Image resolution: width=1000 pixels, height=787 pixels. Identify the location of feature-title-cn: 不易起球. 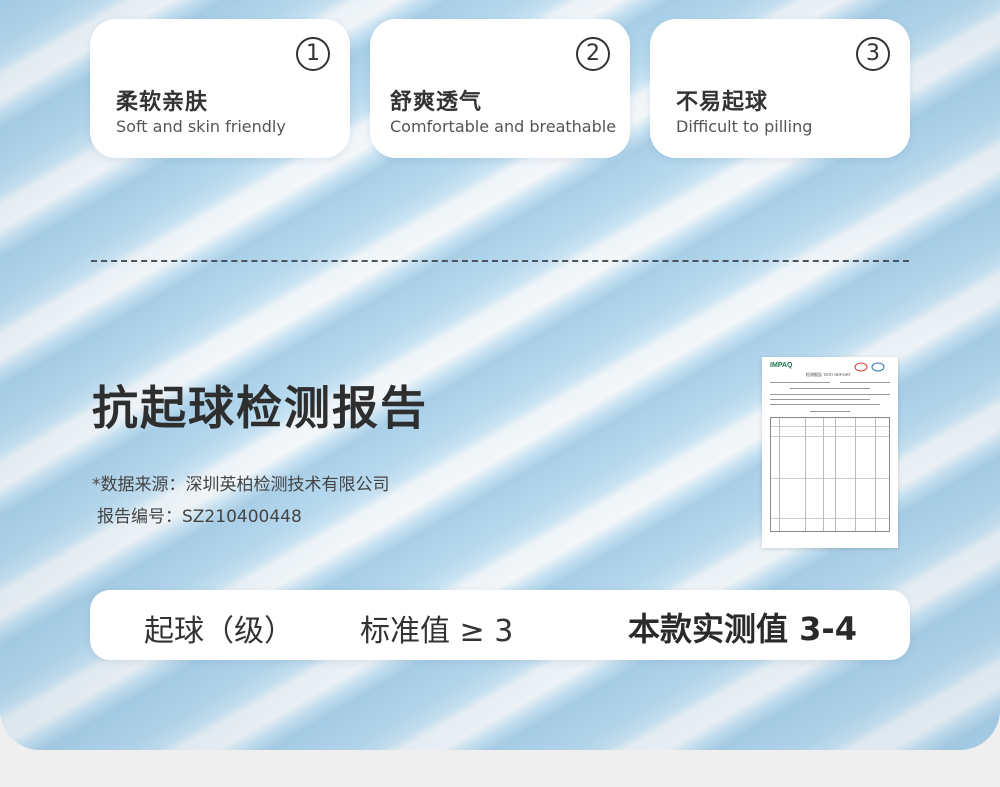
(722, 102).